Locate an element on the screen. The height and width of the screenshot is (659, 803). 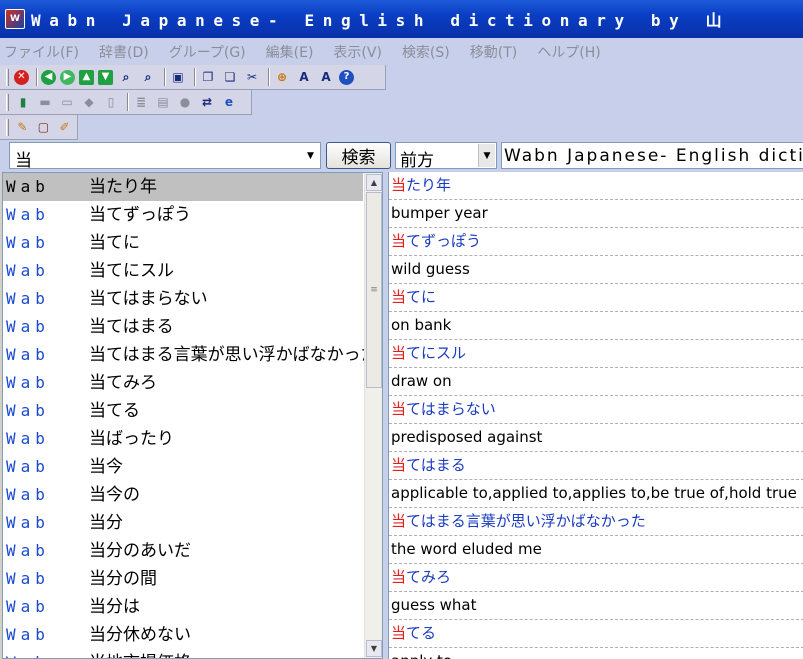
definition-meaning: draw on is located at coordinates (596, 382).